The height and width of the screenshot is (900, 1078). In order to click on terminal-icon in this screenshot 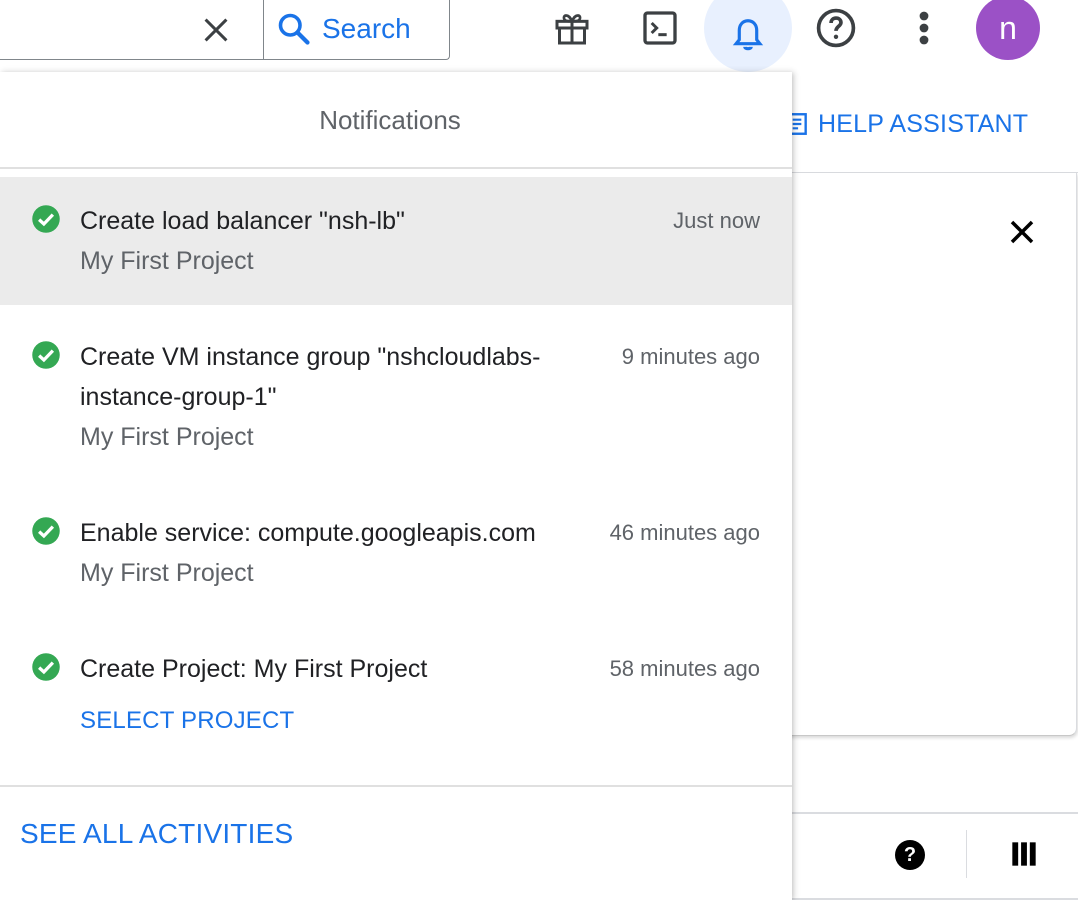, I will do `click(660, 28)`.